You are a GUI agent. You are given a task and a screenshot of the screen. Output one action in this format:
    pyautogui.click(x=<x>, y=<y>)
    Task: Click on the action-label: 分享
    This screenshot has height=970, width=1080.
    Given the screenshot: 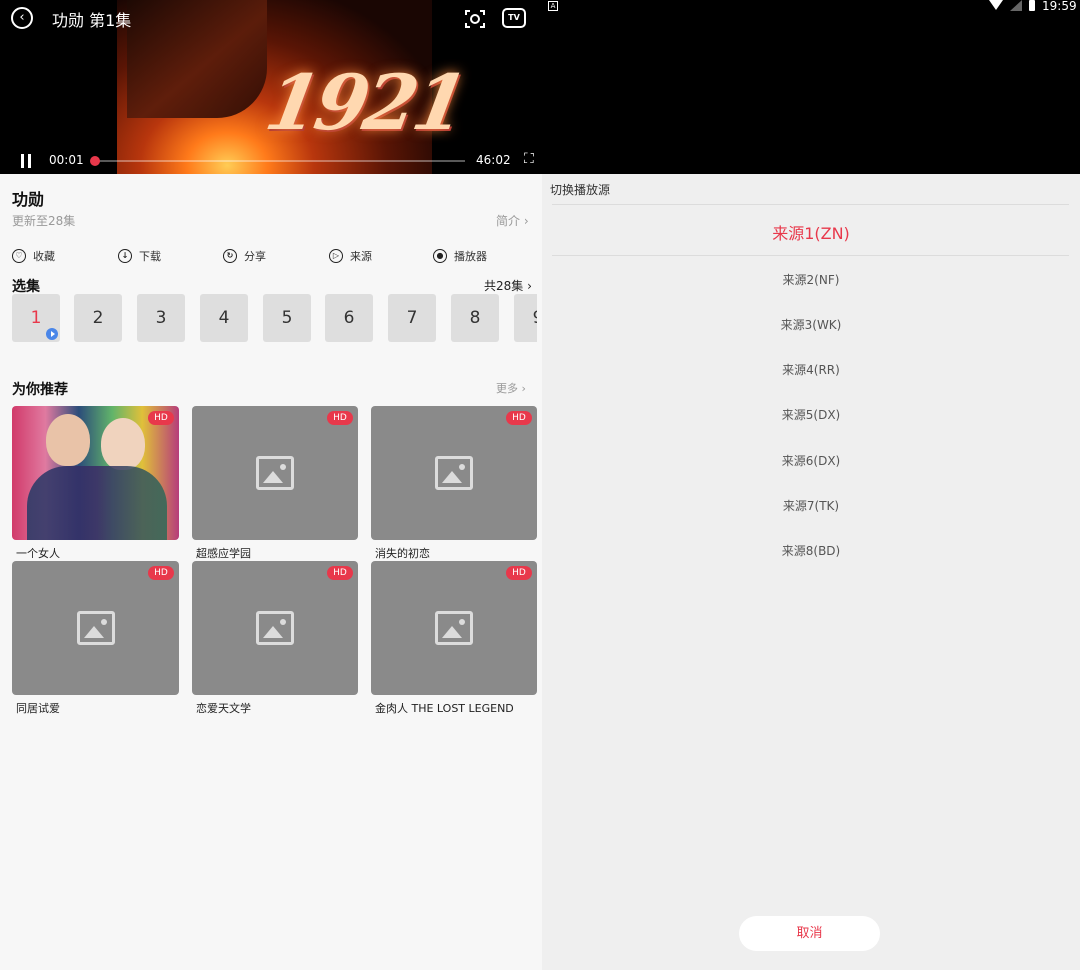 What is the action you would take?
    pyautogui.click(x=255, y=256)
    